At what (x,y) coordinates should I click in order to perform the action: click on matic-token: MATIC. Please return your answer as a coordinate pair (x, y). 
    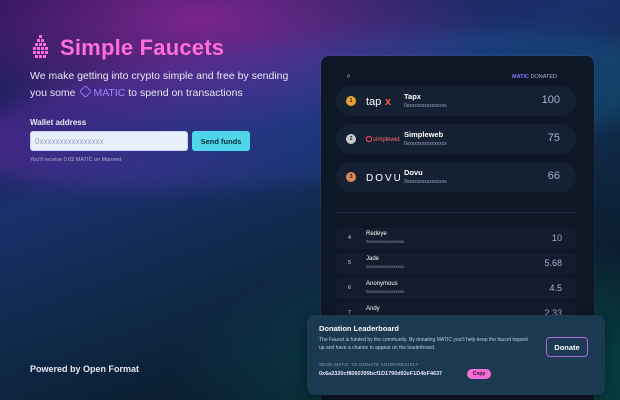
    Looking at the image, I should click on (102, 92).